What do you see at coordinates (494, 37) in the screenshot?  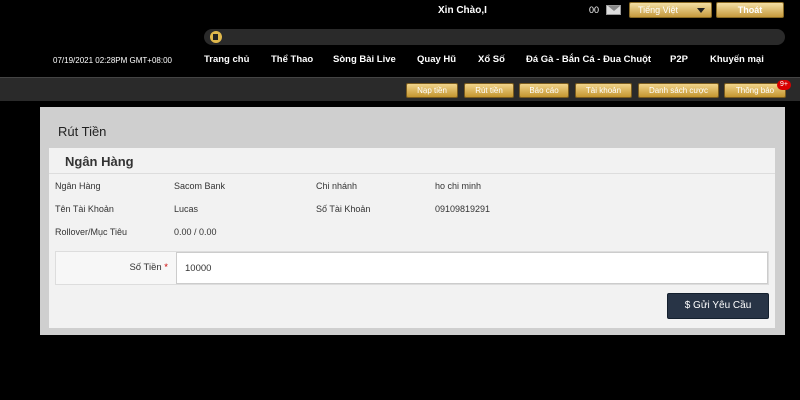 I see `announcement-marquee` at bounding box center [494, 37].